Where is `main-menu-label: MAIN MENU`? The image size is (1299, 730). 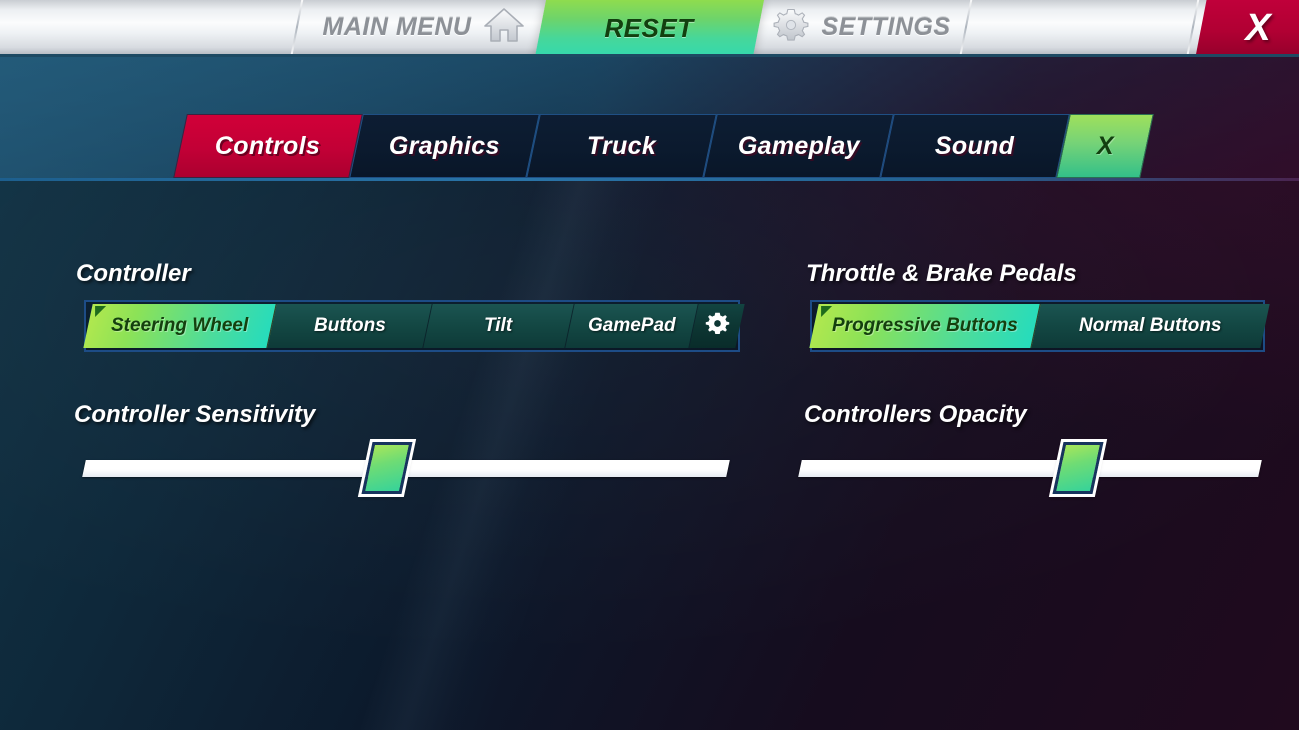
main-menu-label: MAIN MENU is located at coordinates (397, 26).